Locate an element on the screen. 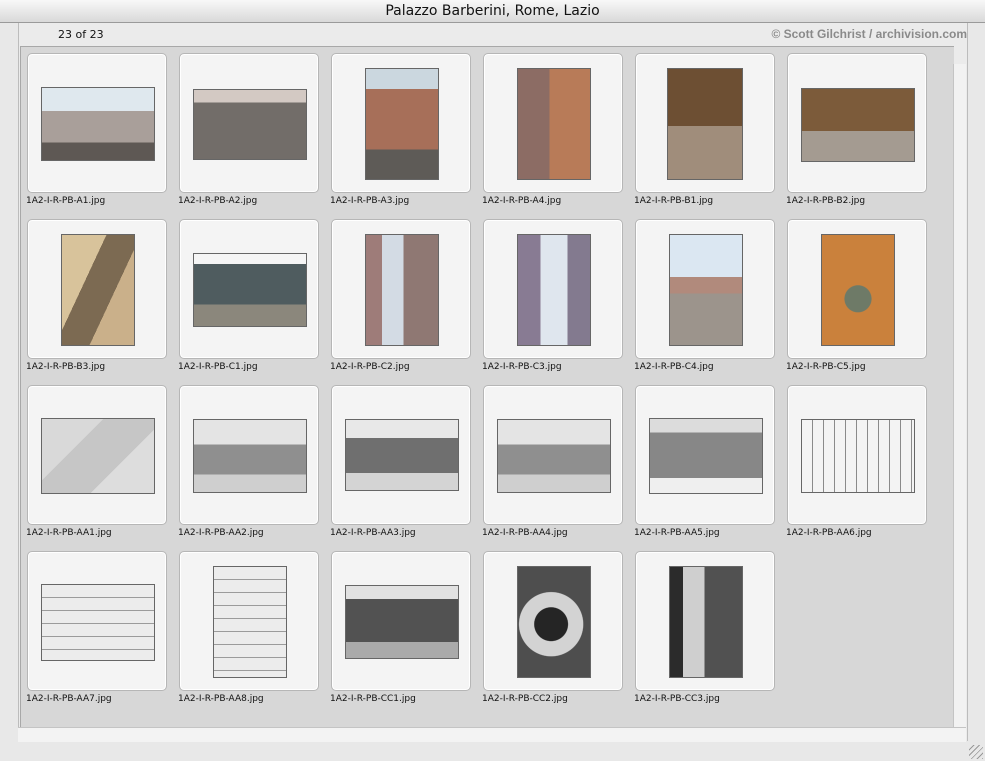 The width and height of the screenshot is (985, 761). thumbnail-label: 1A2-I-R-PB-A3.jpg is located at coordinates (370, 201).